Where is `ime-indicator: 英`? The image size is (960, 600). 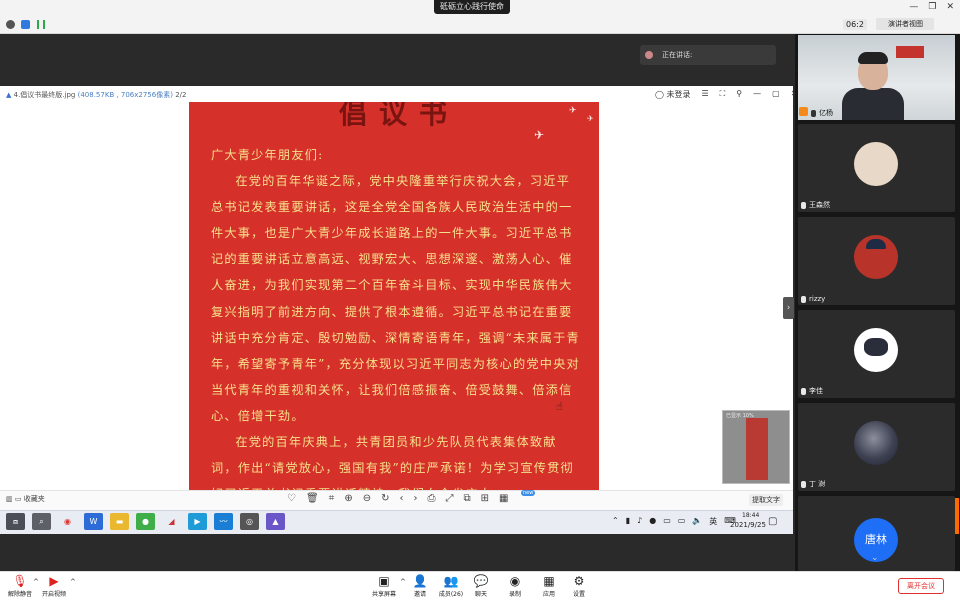 ime-indicator: 英 is located at coordinates (713, 521).